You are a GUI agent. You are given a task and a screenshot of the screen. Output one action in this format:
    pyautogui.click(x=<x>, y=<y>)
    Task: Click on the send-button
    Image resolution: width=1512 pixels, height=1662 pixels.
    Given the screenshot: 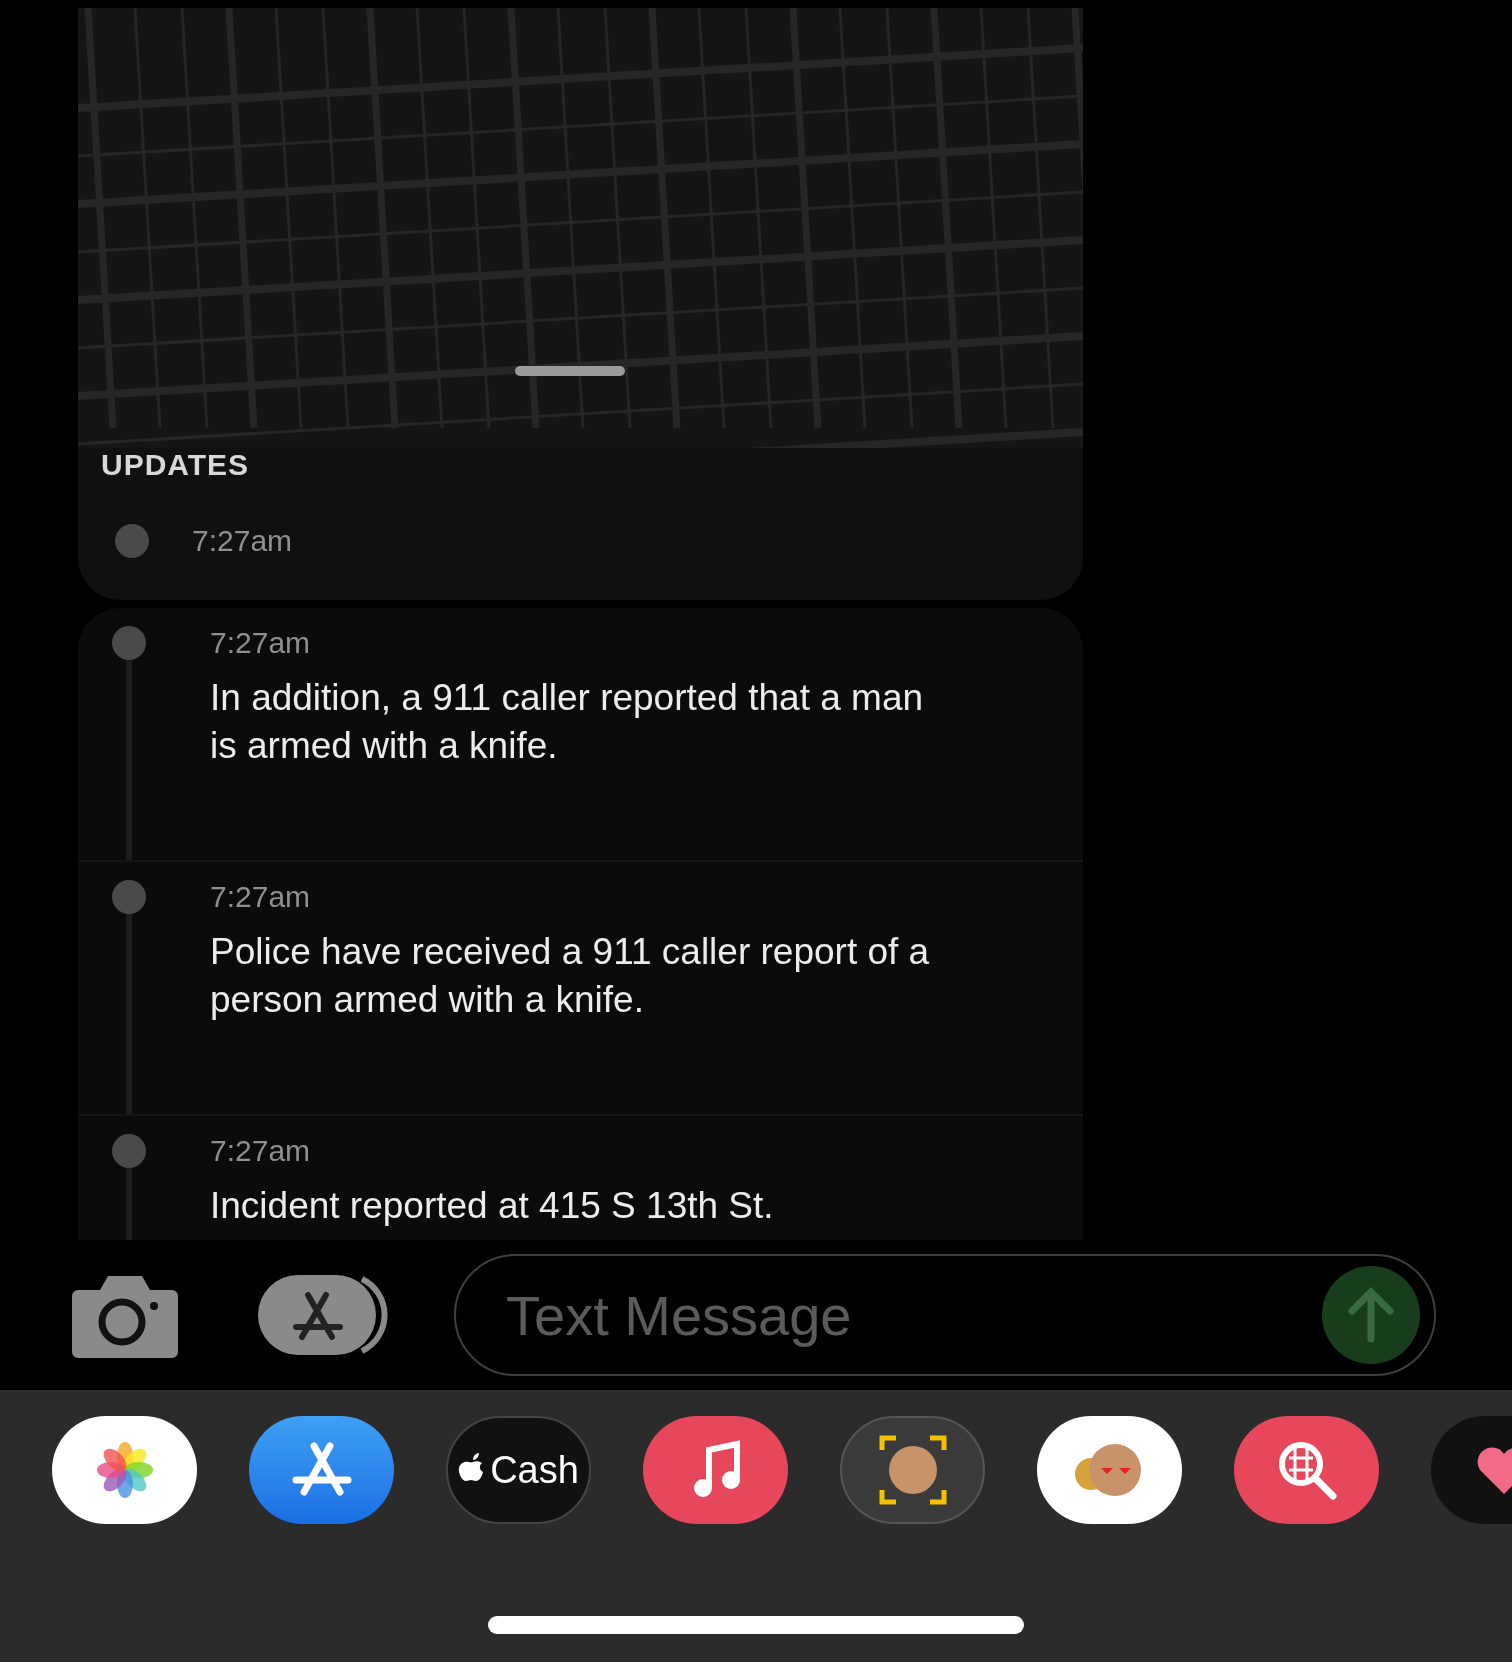 What is the action you would take?
    pyautogui.click(x=1371, y=1315)
    